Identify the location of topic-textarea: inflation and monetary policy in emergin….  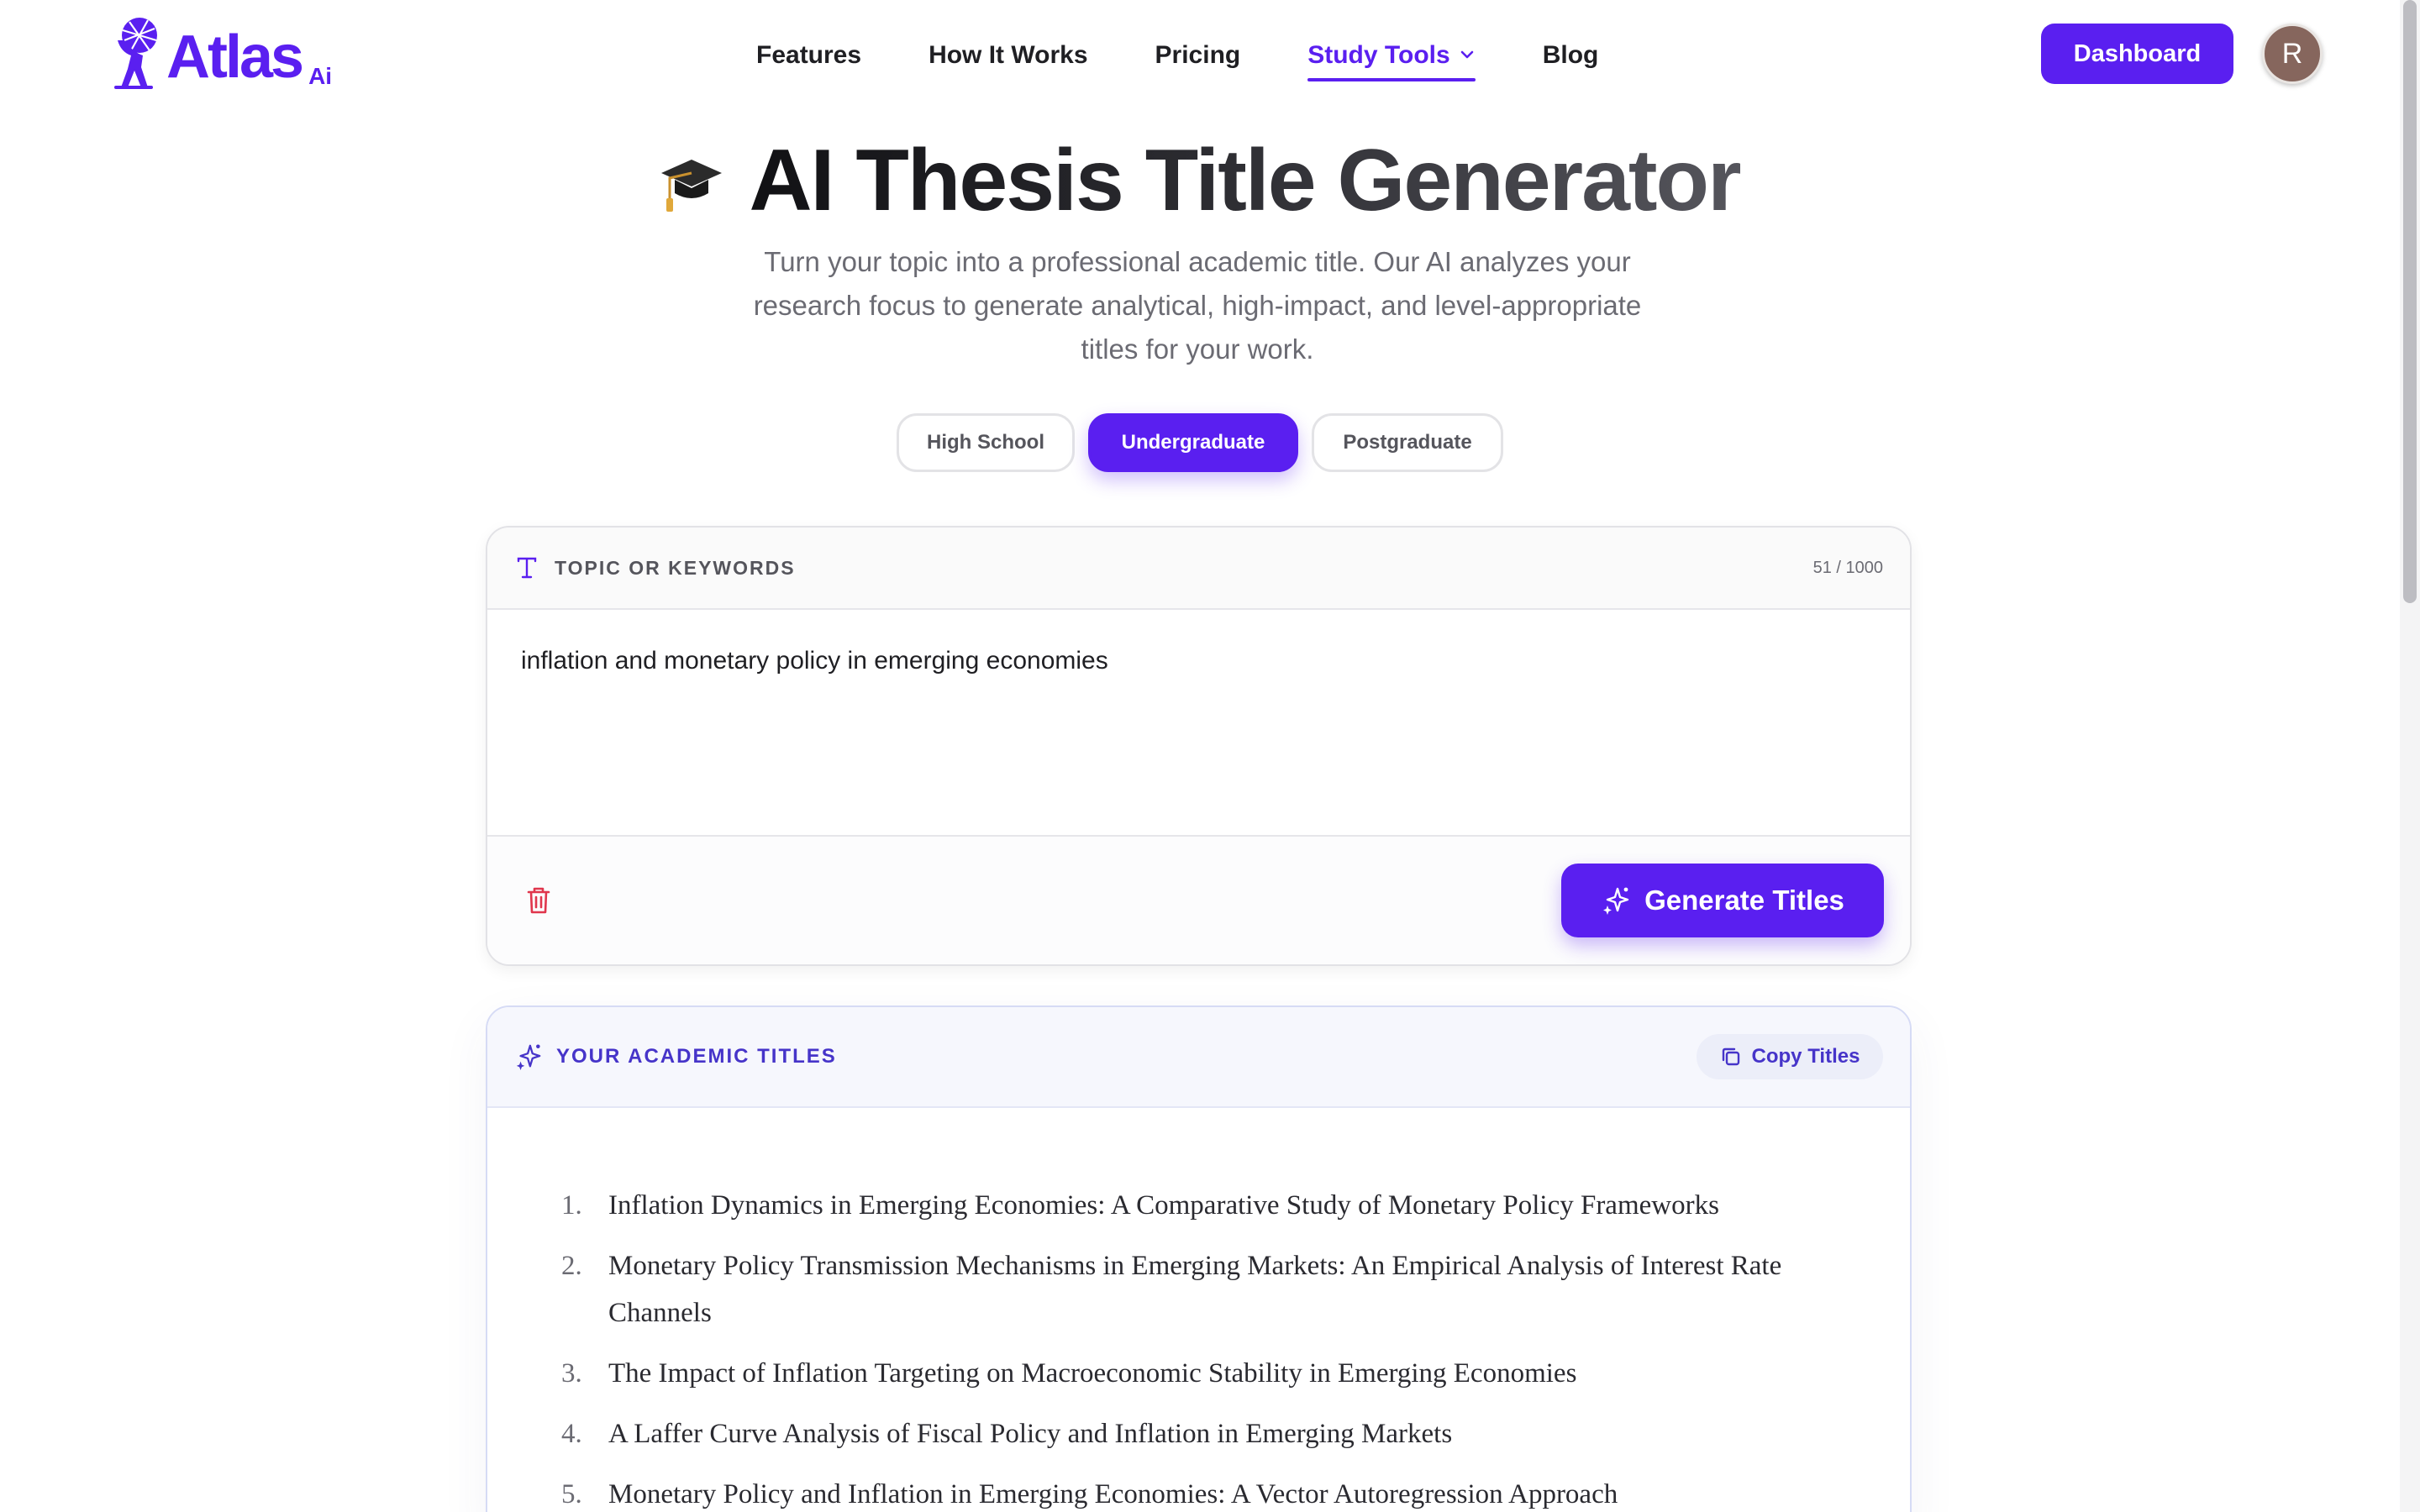
(1198, 723).